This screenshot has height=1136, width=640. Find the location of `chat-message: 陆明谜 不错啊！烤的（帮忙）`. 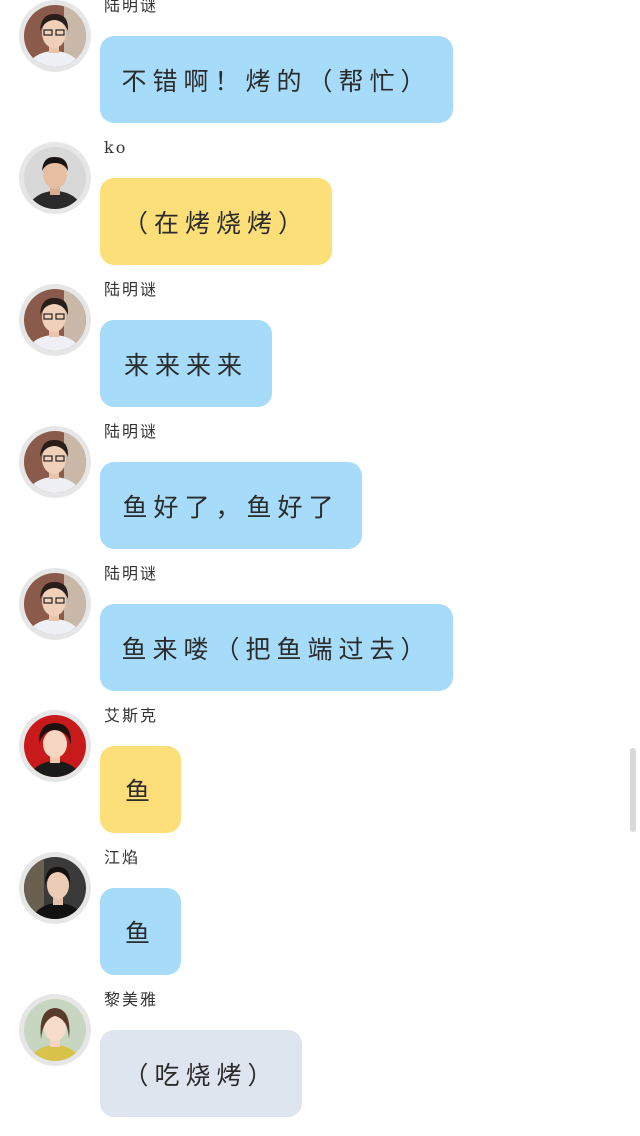

chat-message: 陆明谜 不错啊！烤的（帮忙） is located at coordinates (320, 71).